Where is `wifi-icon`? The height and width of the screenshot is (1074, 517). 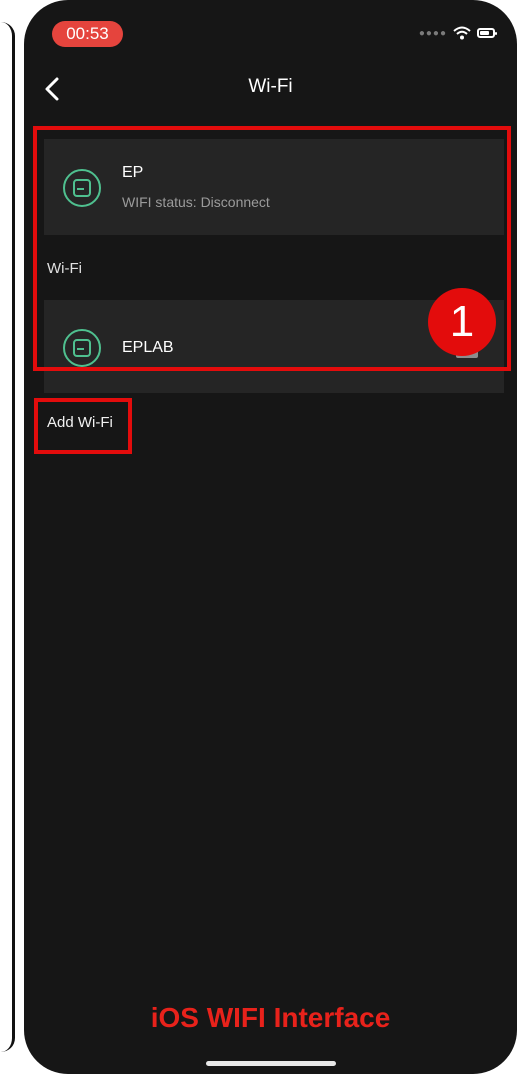 wifi-icon is located at coordinates (462, 33).